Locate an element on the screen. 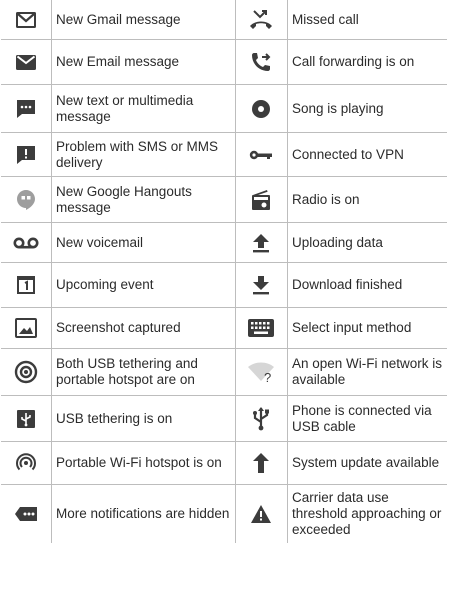  call-forwarding-icon is located at coordinates (261, 62).